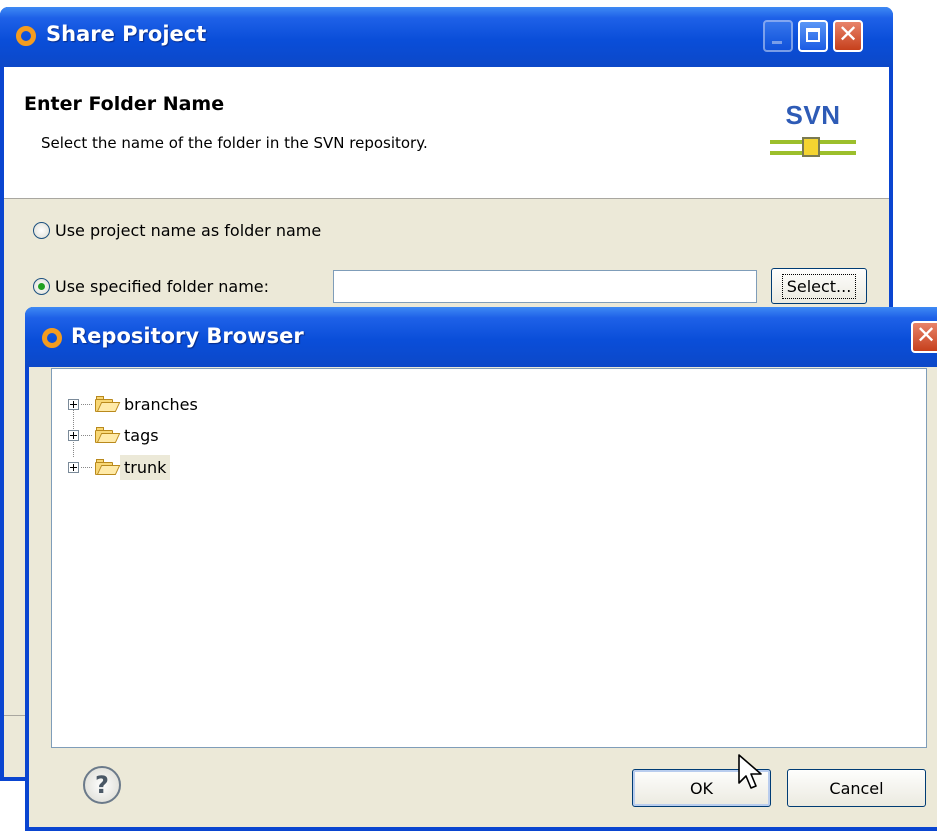 Image resolution: width=937 pixels, height=831 pixels. Describe the element at coordinates (481, 337) in the screenshot. I see `repository-browser-titlebar: Repository Browser ✕` at that location.